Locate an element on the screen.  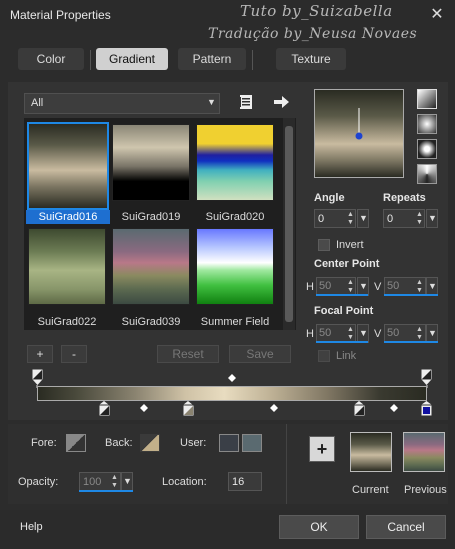
focal-h-slider is located at coordinates (342, 342).